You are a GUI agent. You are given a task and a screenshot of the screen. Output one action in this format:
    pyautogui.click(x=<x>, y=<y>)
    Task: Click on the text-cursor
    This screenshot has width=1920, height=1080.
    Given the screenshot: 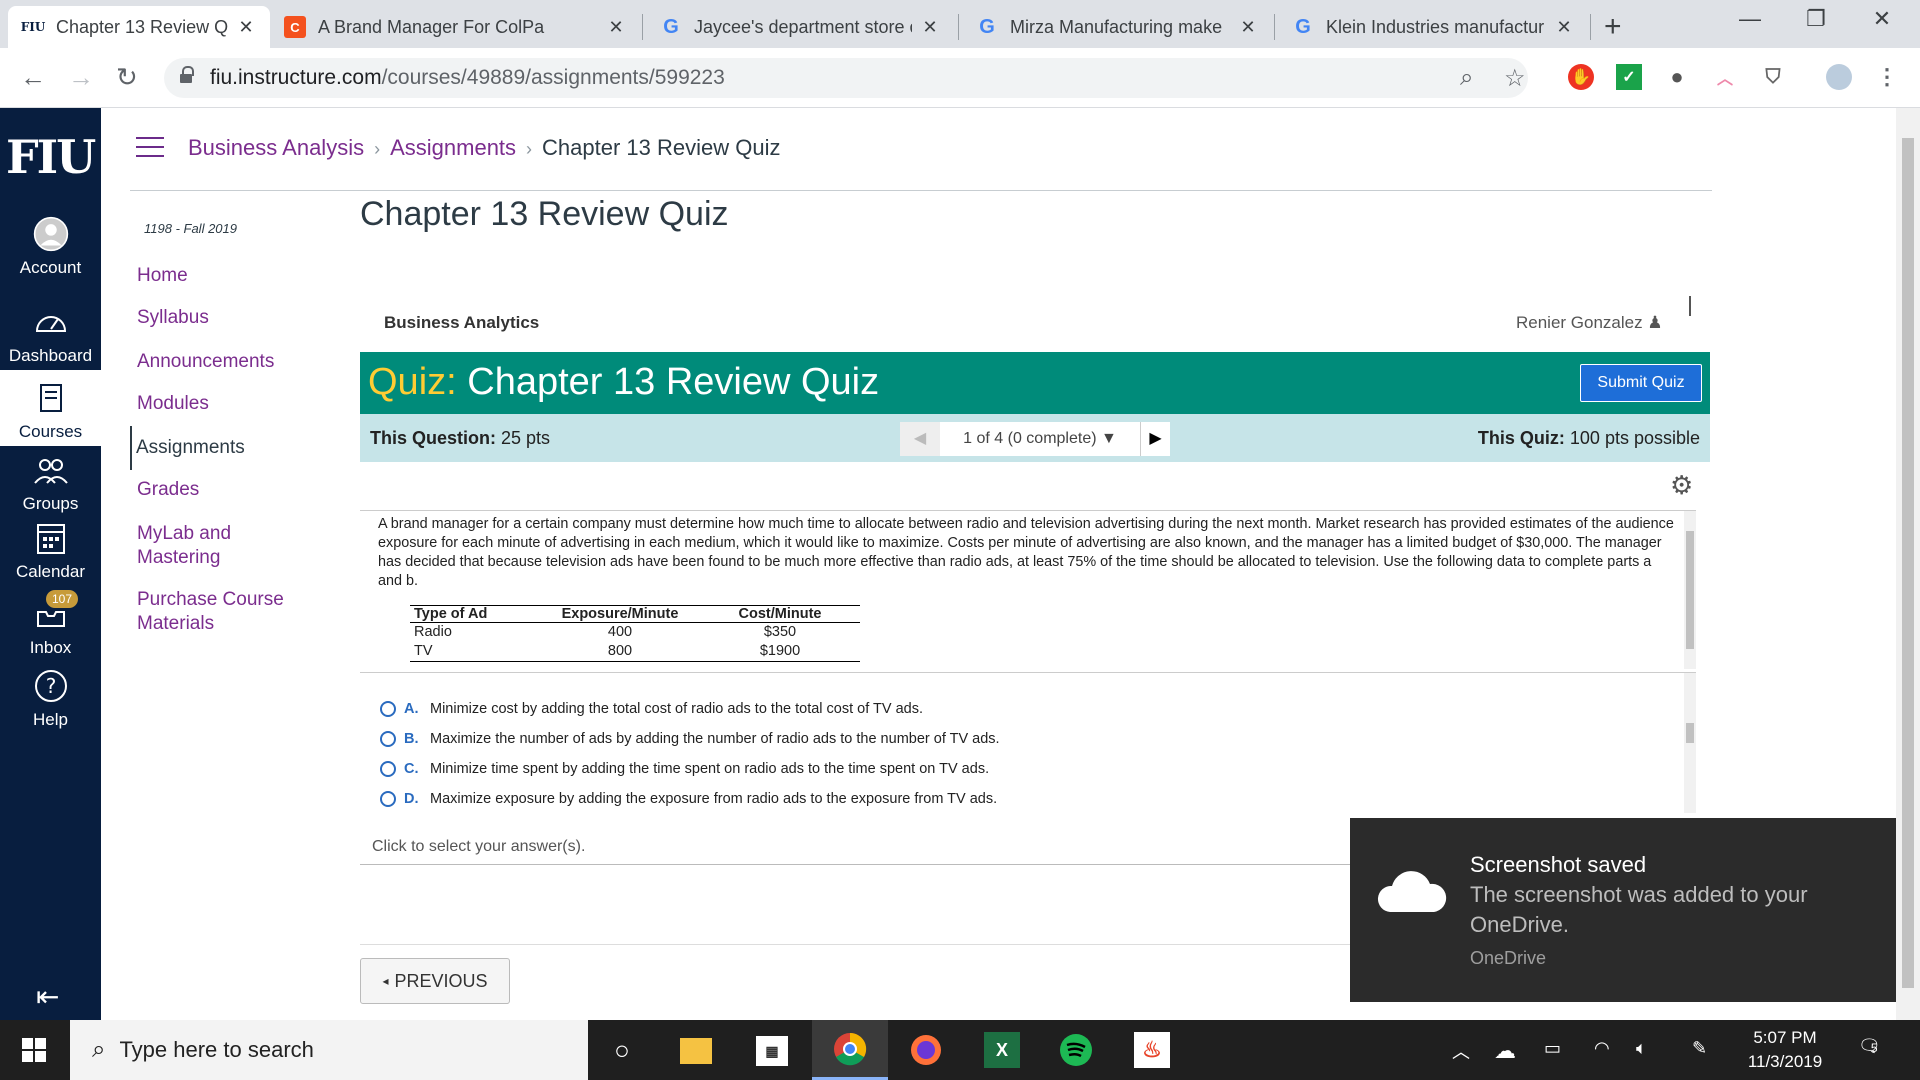 What is the action you would take?
    pyautogui.click(x=1690, y=306)
    